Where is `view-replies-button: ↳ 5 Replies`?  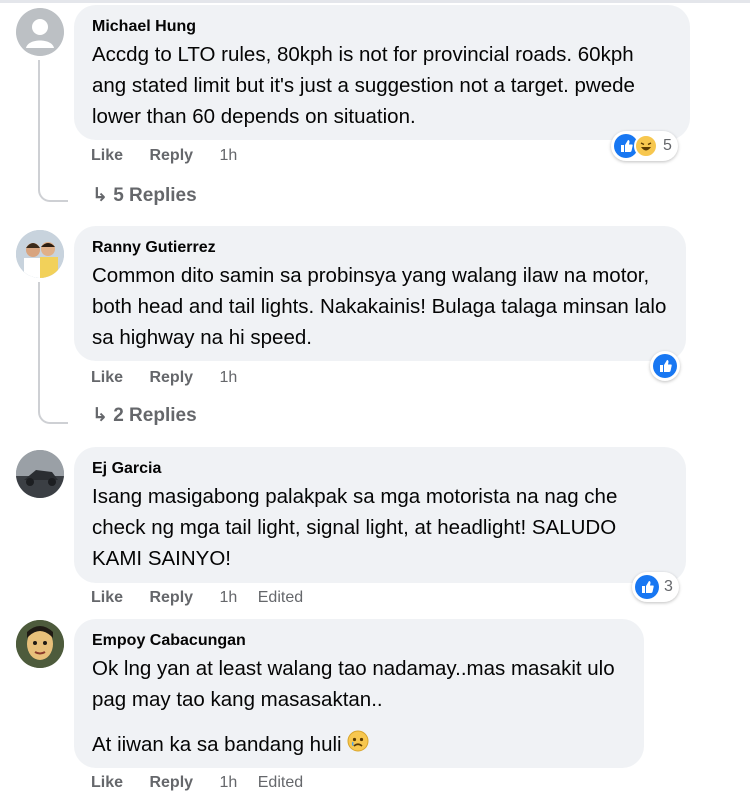 view-replies-button: ↳ 5 Replies is located at coordinates (144, 195).